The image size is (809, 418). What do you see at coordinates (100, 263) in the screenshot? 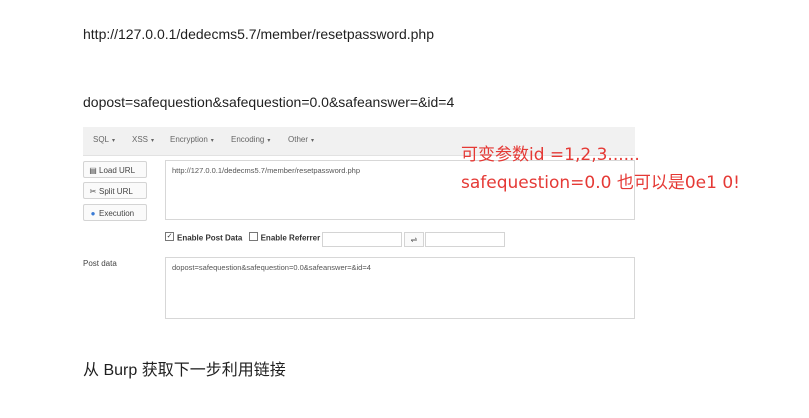
I see `post-data-label: Post data` at bounding box center [100, 263].